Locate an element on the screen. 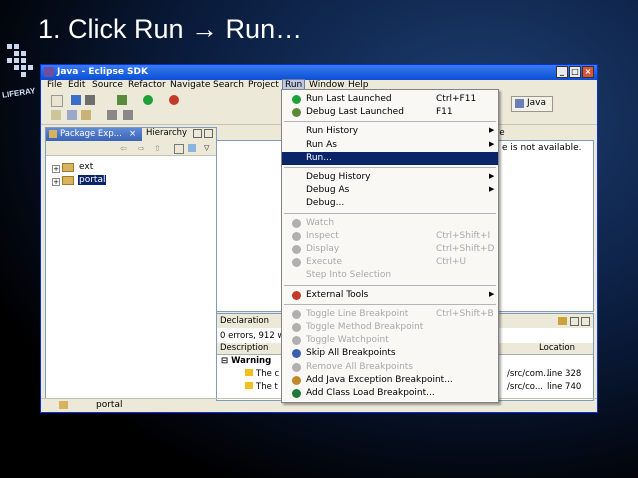 The width and height of the screenshot is (638, 478). warning-icon is located at coordinates (249, 385).